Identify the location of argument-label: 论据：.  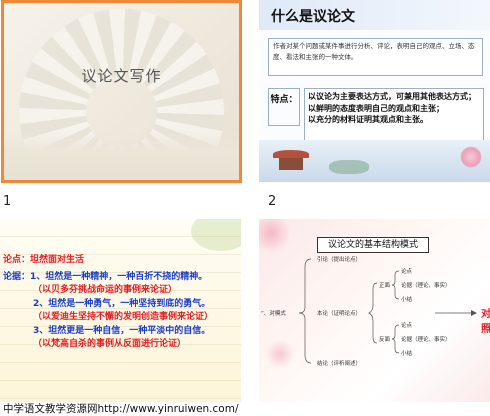
(17, 277).